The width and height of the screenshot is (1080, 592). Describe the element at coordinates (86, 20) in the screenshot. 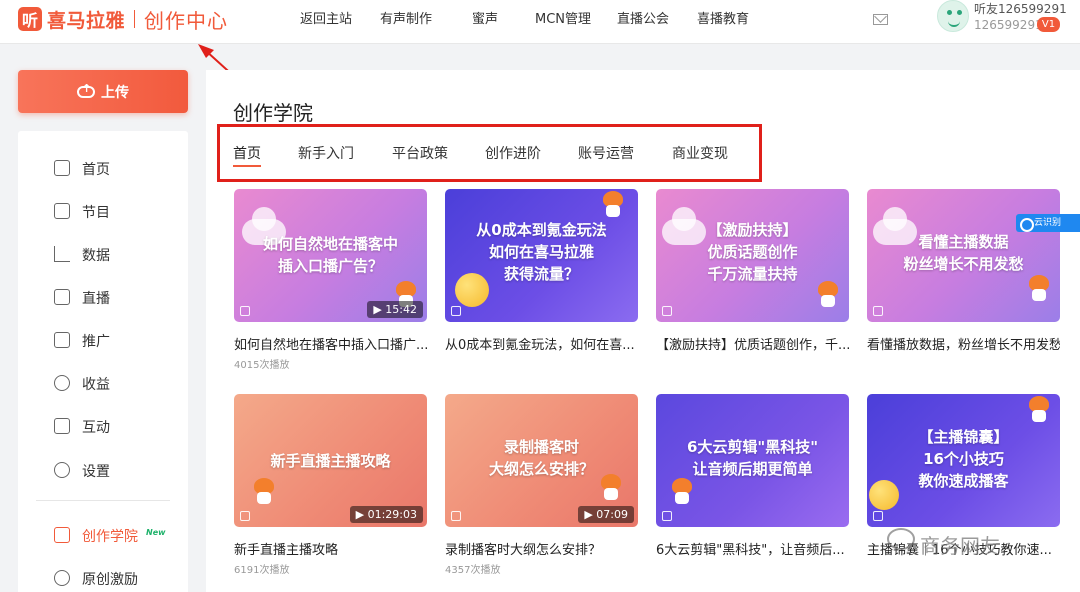

I see `logo-brand: 喜马拉雅` at that location.